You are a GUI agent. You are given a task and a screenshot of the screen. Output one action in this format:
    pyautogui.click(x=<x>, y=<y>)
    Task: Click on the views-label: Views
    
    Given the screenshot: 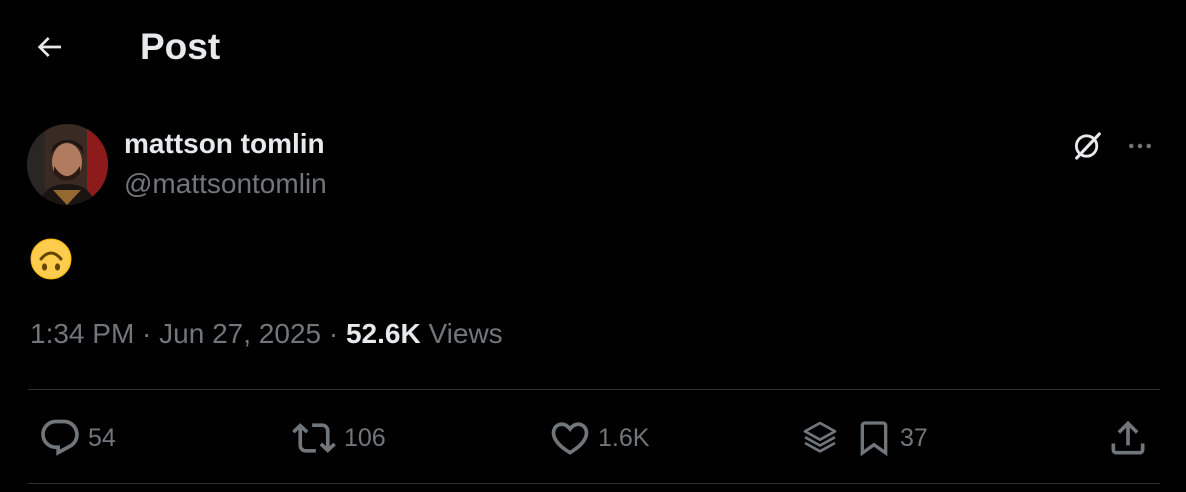 What is the action you would take?
    pyautogui.click(x=465, y=333)
    